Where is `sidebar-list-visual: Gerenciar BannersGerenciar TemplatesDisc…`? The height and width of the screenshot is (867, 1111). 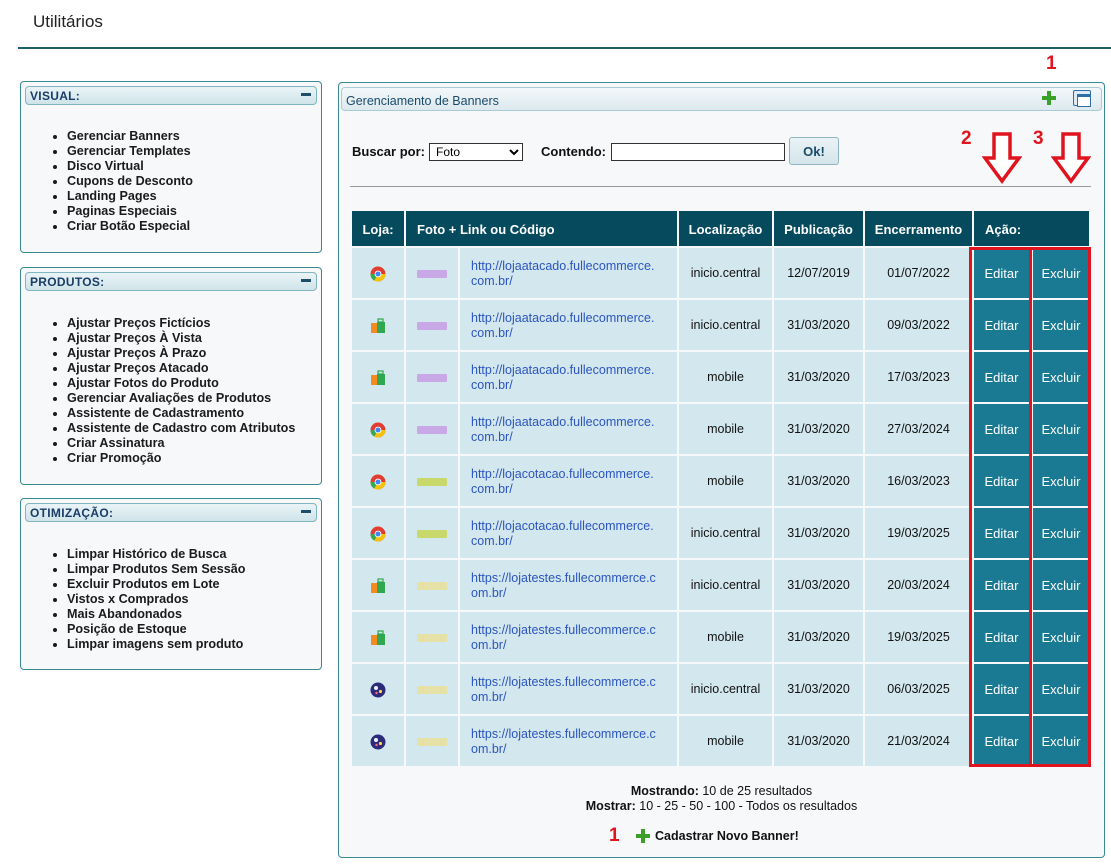
sidebar-list-visual: Gerenciar BannersGerenciar TemplatesDisc… is located at coordinates (130, 181).